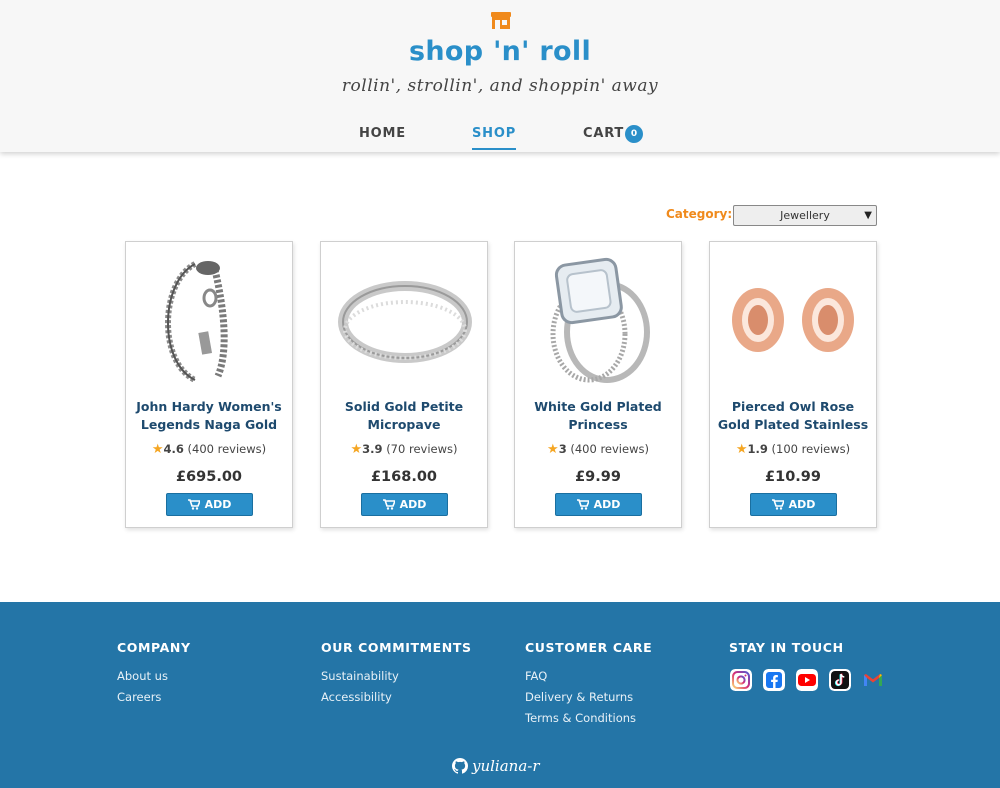  I want to click on footer-heading: OUR COMMITMENTS, so click(396, 647).